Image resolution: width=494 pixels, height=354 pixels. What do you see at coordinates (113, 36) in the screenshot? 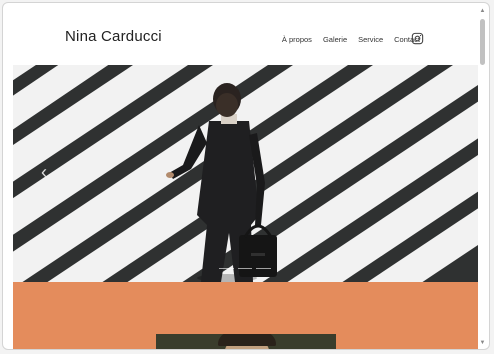
I see `site-title: Nina Carducci` at bounding box center [113, 36].